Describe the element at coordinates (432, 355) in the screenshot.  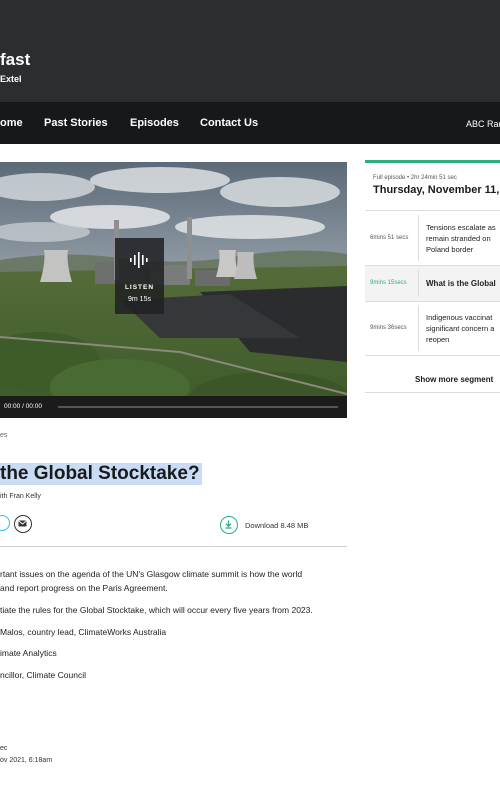
I see `segment-list-end` at that location.